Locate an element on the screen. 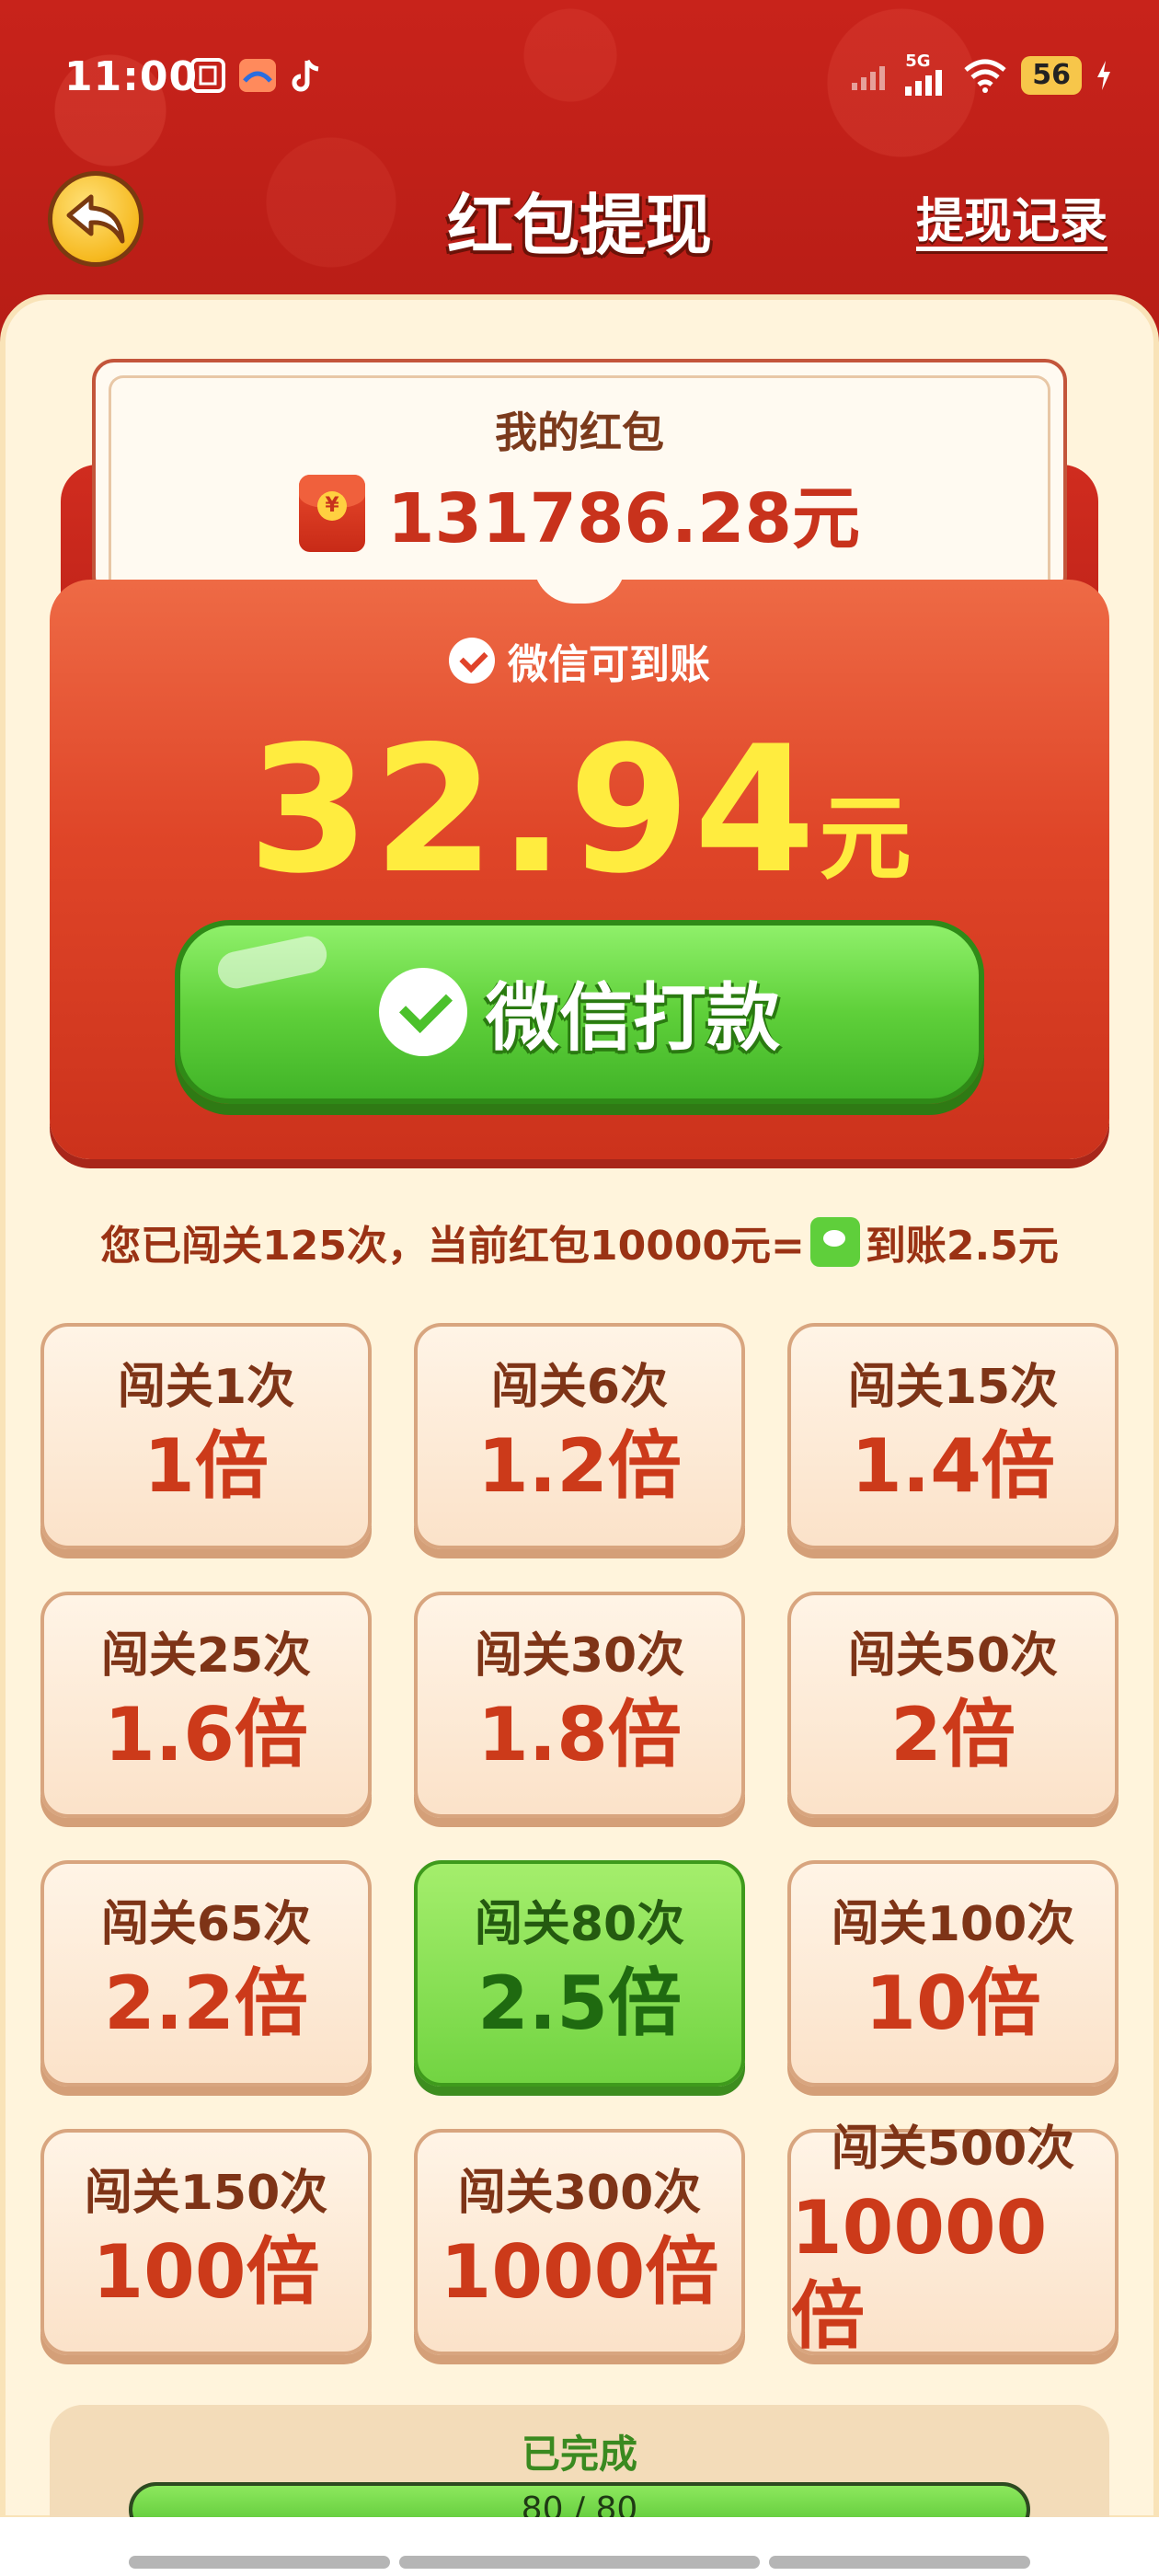 This screenshot has height=2576, width=1159. tier-multiplier: 1倍 is located at coordinates (206, 1465).